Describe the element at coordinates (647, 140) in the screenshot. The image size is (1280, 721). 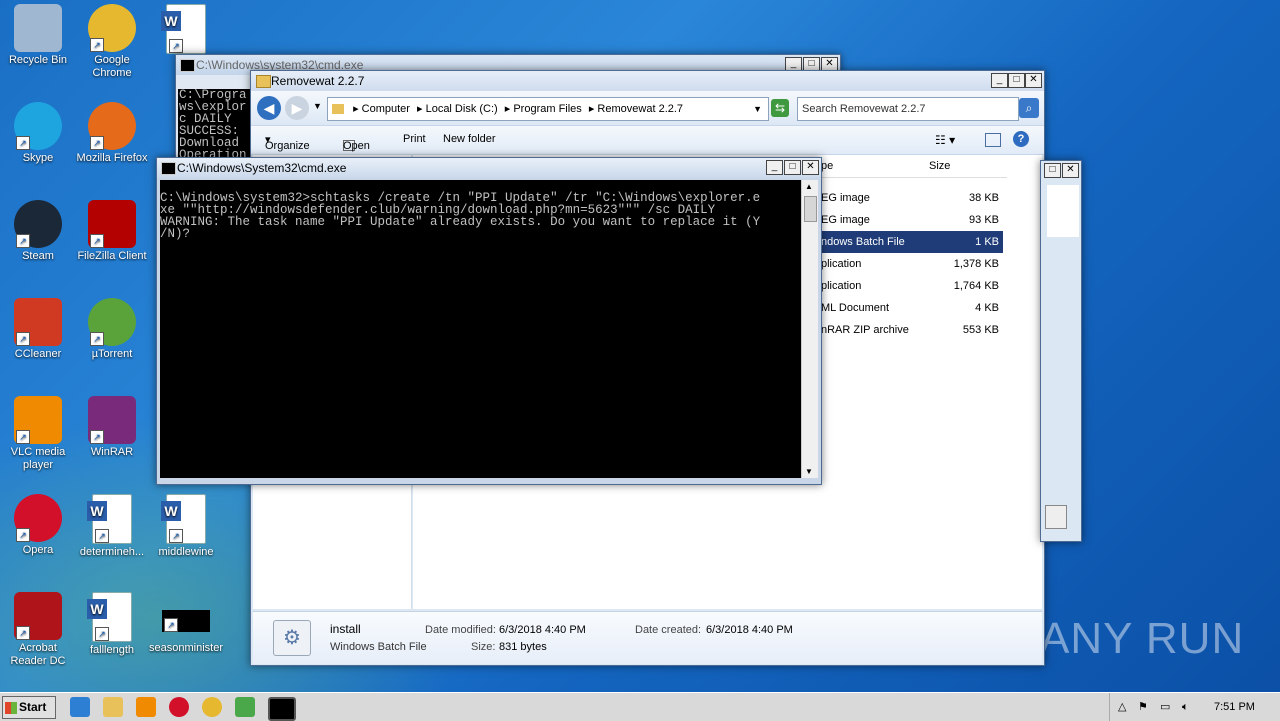
I see `explorer-toolbar: Organize ▾ Open Print New folder ☷ ▾ ?` at that location.